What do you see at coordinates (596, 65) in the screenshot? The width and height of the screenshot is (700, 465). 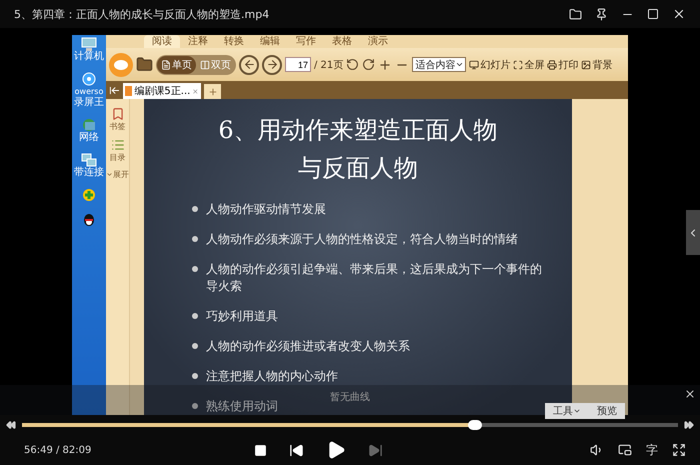 I see `toolbar-button: 背景` at bounding box center [596, 65].